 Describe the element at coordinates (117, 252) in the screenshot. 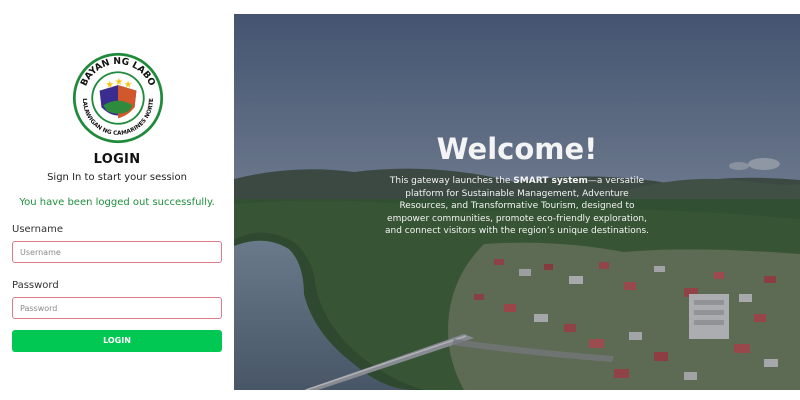

I see `username-input` at that location.